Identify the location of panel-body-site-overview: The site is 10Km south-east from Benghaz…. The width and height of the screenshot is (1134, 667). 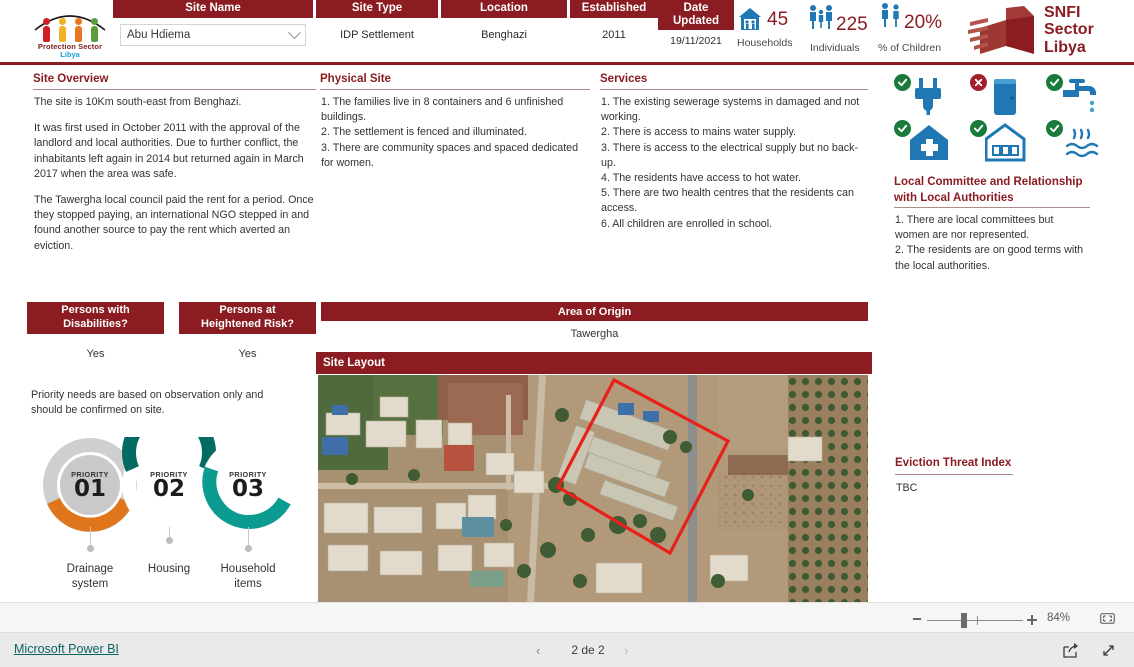
(175, 174).